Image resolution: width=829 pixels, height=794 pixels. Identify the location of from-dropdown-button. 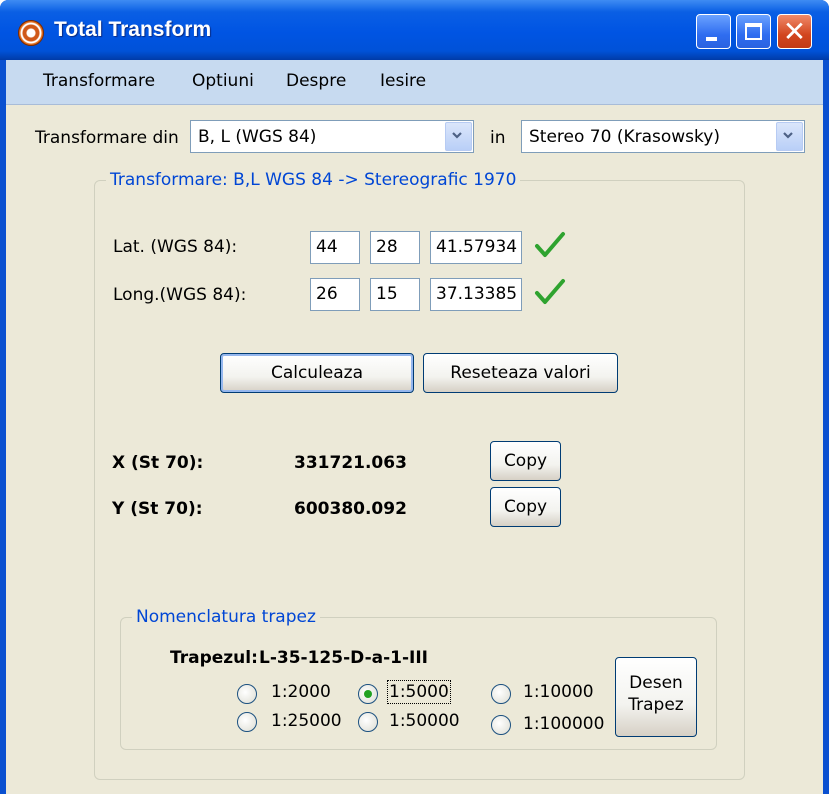
(458, 136).